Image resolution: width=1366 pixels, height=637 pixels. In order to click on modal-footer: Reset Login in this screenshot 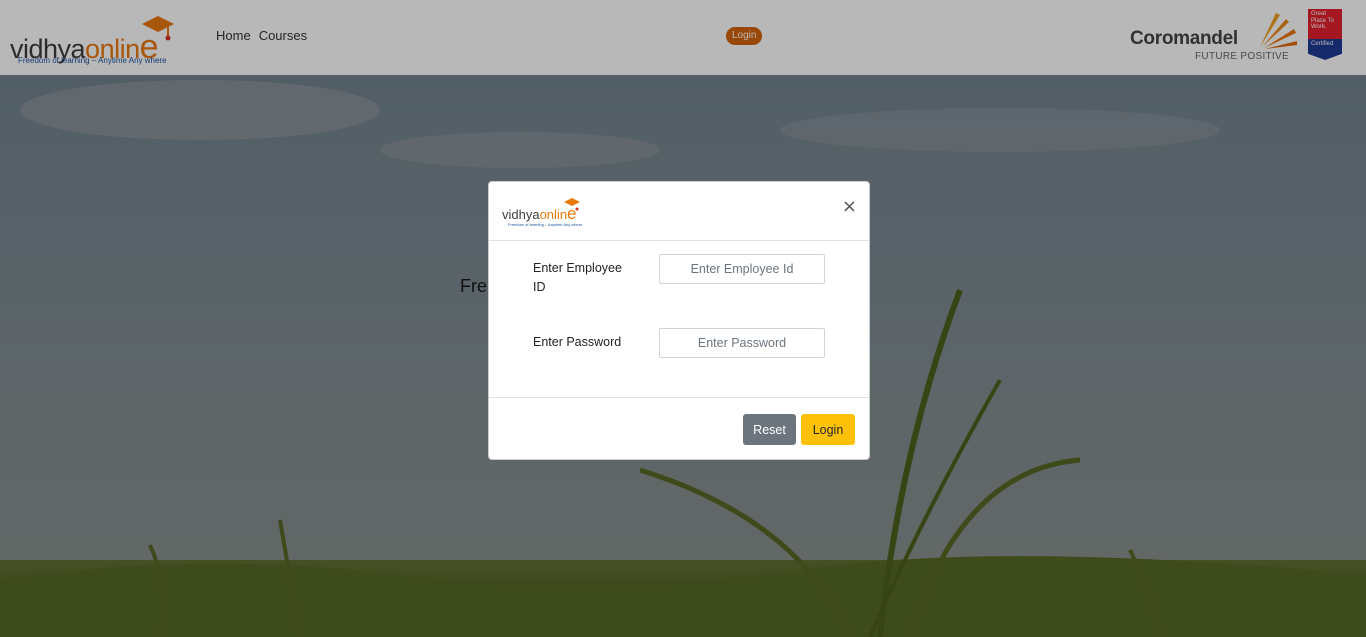, I will do `click(679, 429)`.